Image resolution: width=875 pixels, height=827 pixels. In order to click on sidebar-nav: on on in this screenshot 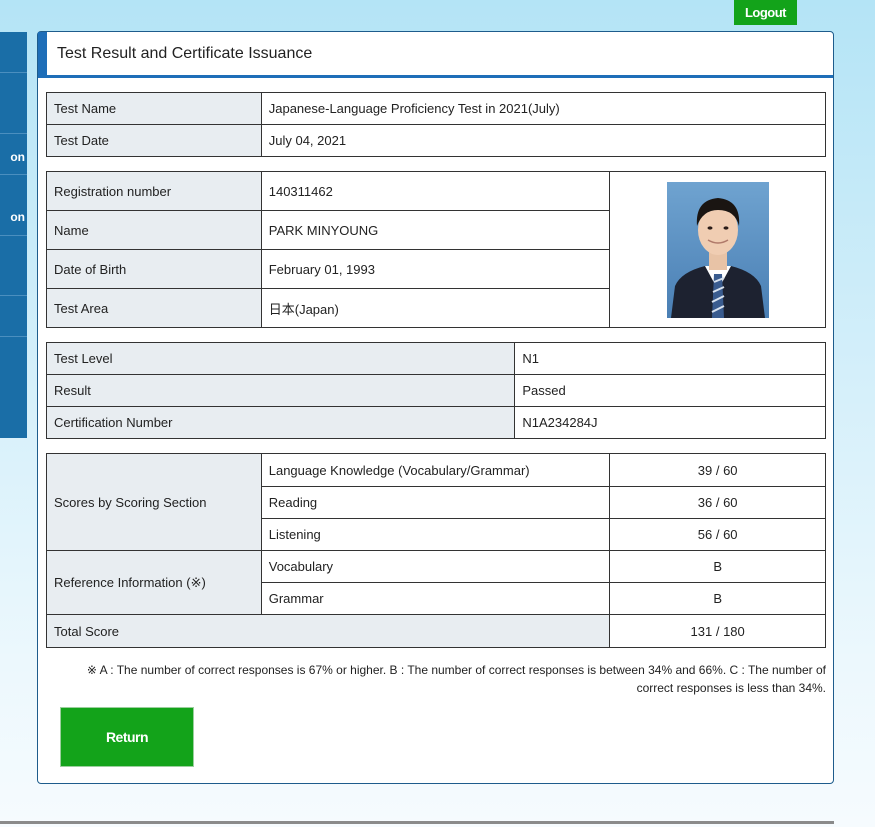, I will do `click(13, 235)`.